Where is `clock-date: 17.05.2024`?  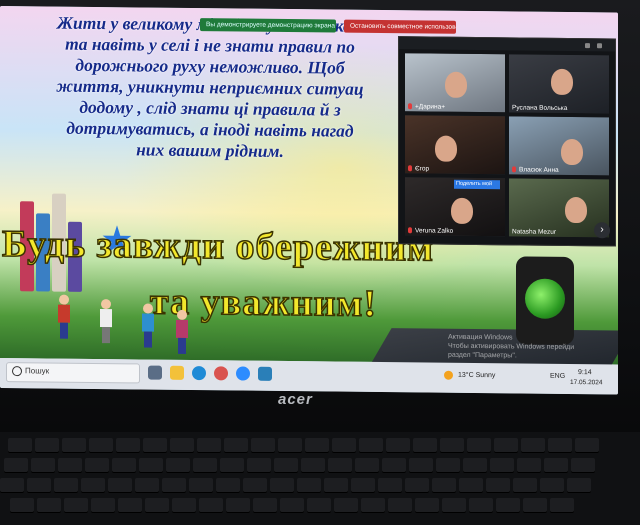
clock-date: 17.05.2024 is located at coordinates (586, 382).